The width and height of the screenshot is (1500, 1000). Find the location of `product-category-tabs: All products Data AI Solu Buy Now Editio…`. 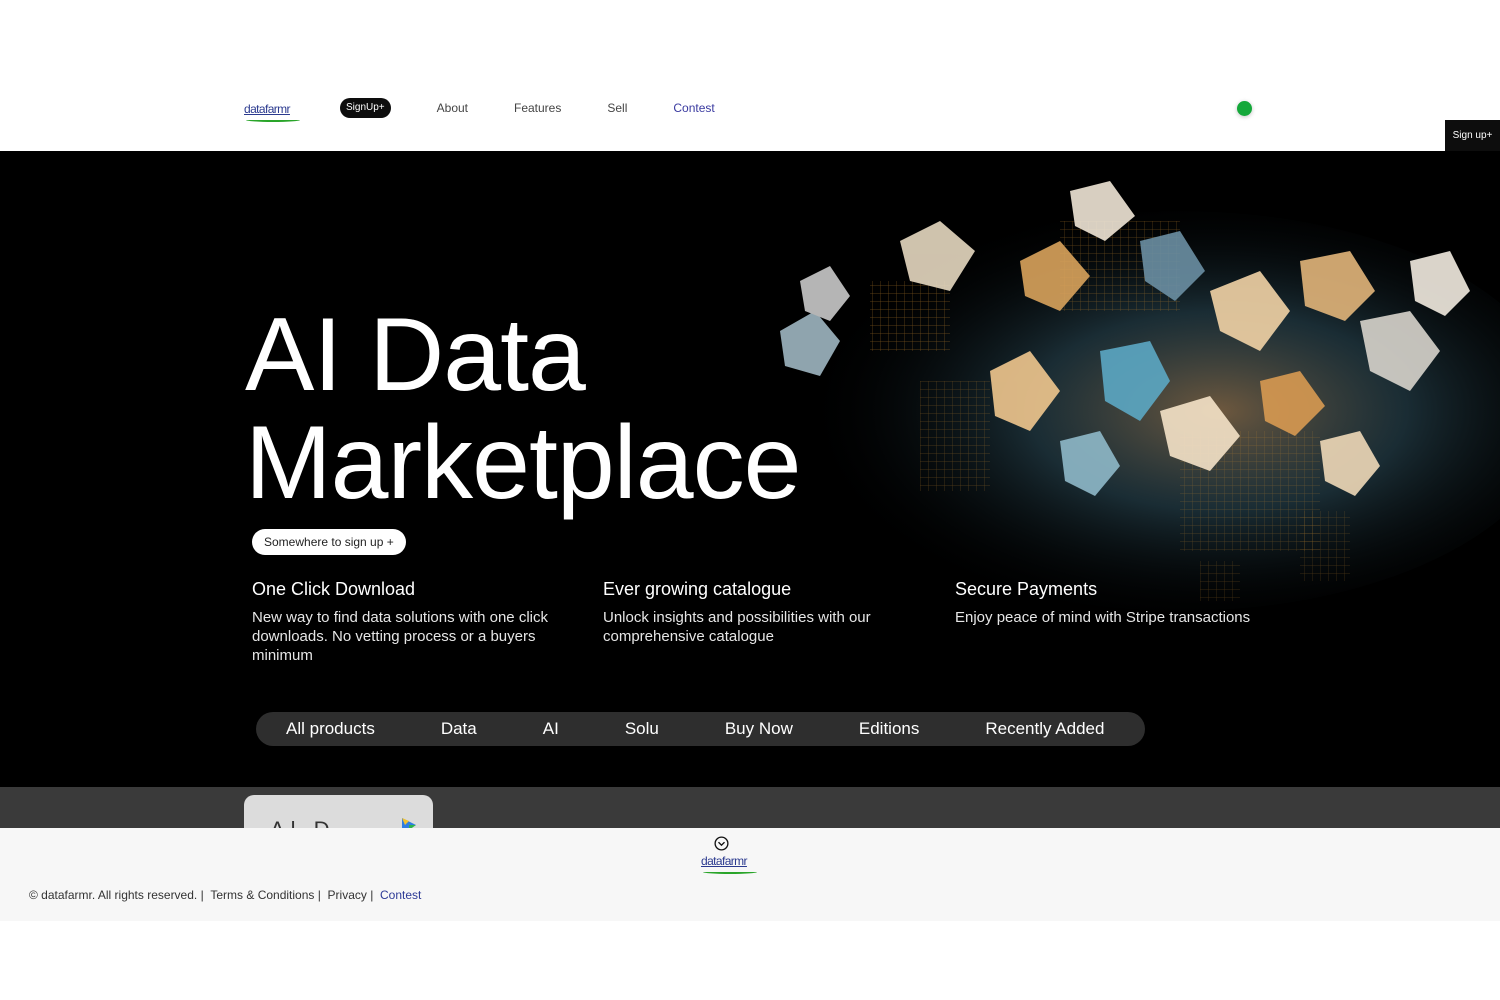

product-category-tabs: All products Data AI Solu Buy Now Editio… is located at coordinates (700, 729).